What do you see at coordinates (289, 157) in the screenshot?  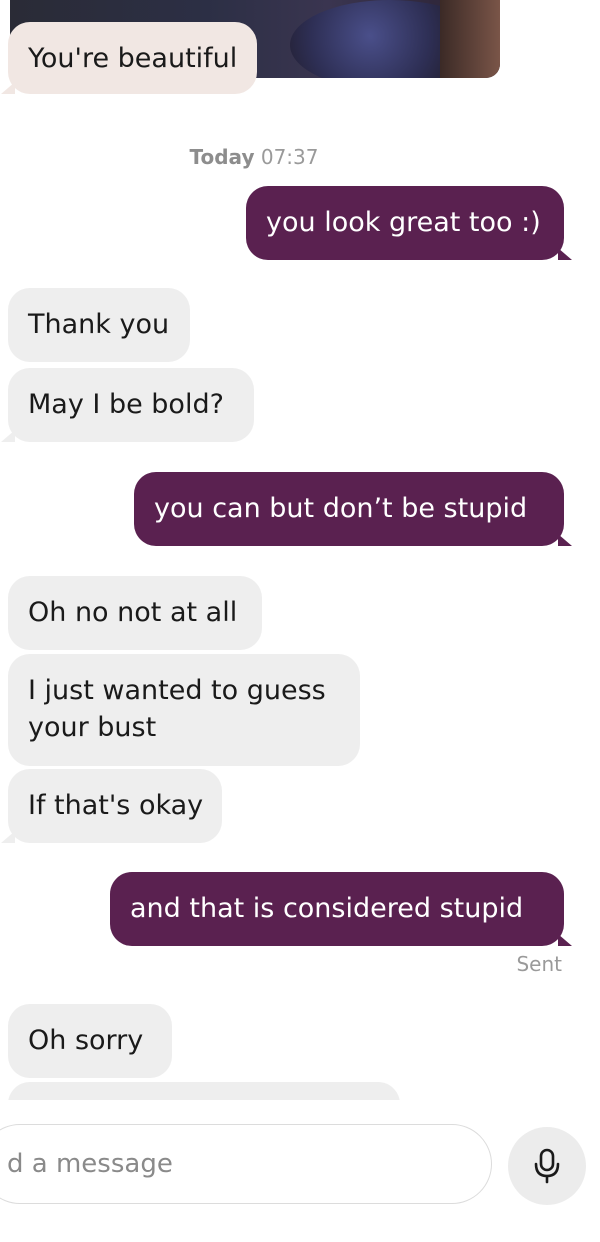 I see `timestamp-time: 07:37` at bounding box center [289, 157].